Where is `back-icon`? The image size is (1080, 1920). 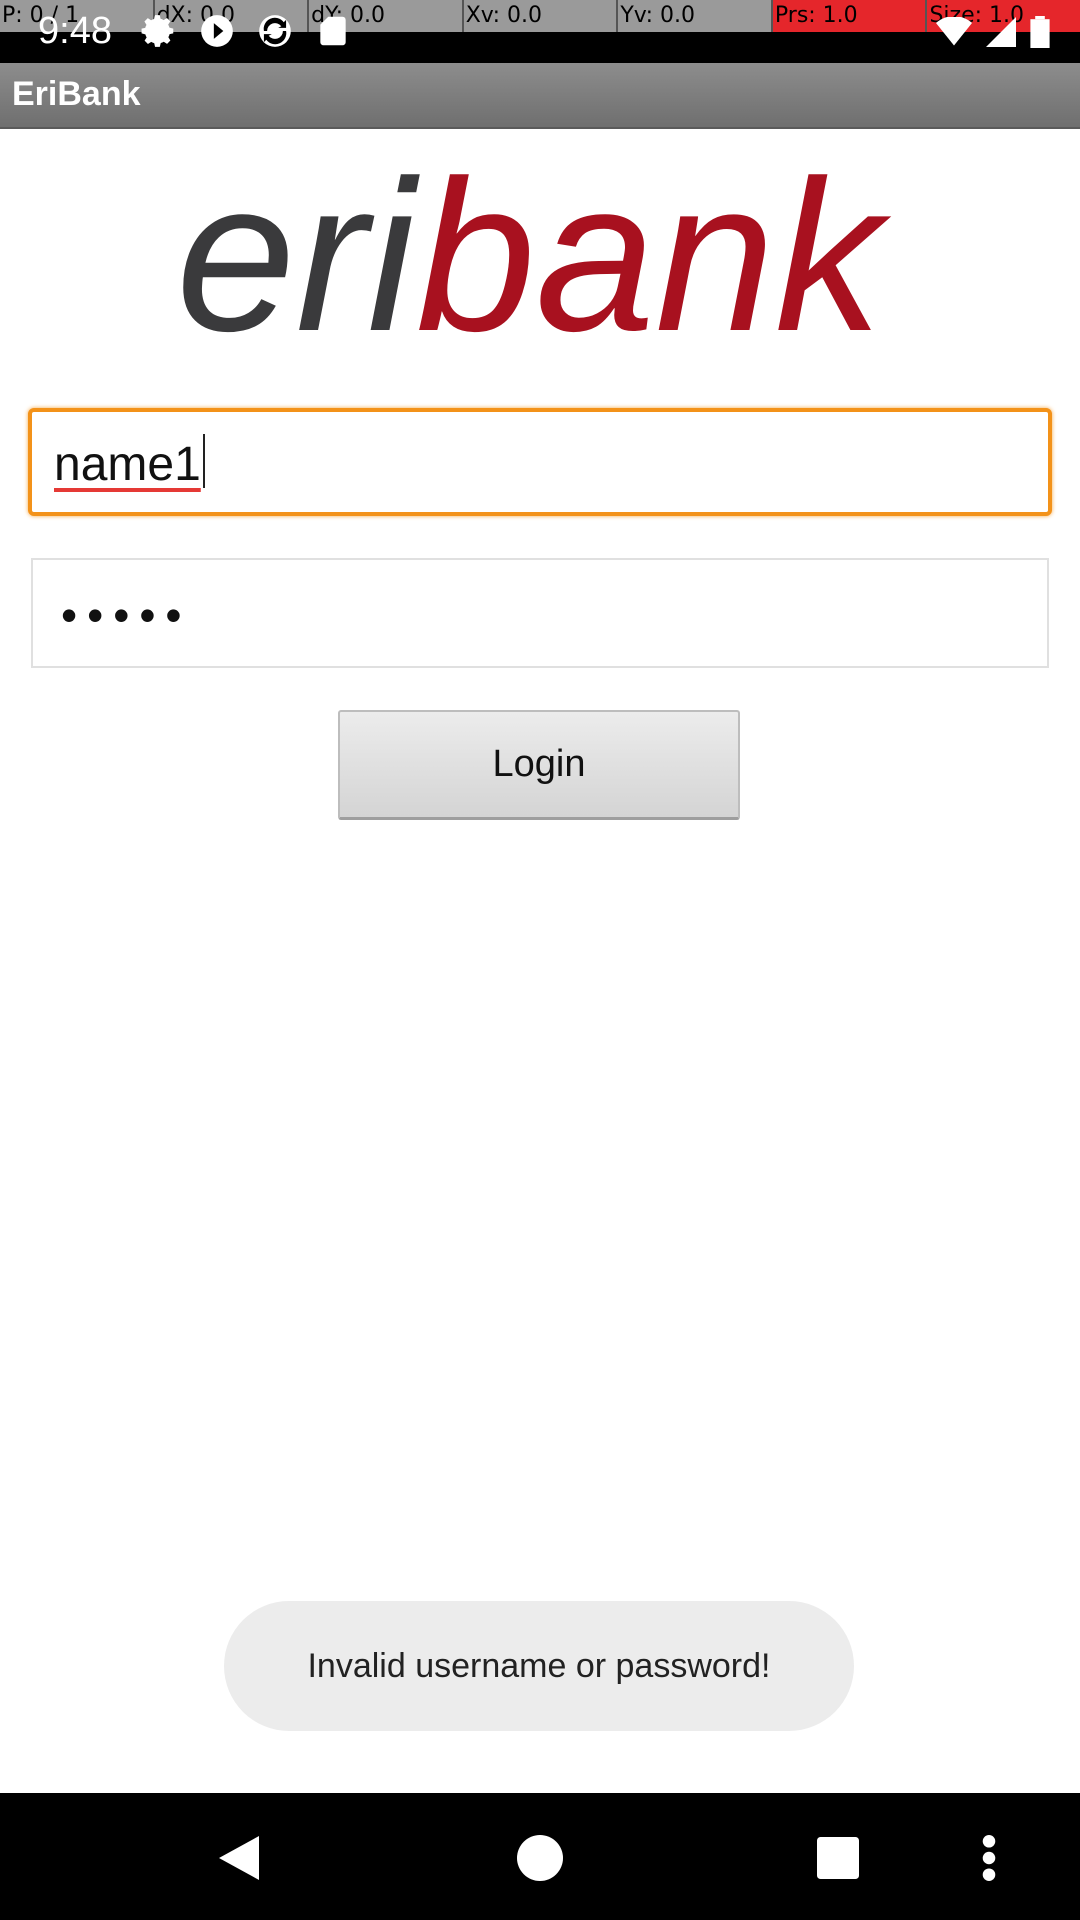
back-icon is located at coordinates (239, 1858).